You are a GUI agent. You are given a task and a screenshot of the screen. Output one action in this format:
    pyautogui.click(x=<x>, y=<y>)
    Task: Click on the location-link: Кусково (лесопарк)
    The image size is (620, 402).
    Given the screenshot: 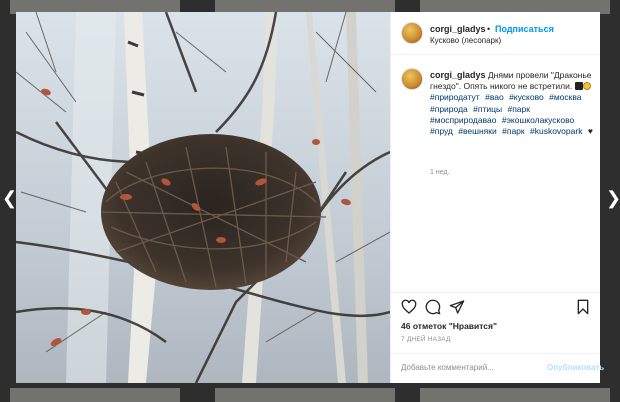 What is the action you would take?
    pyautogui.click(x=465, y=40)
    